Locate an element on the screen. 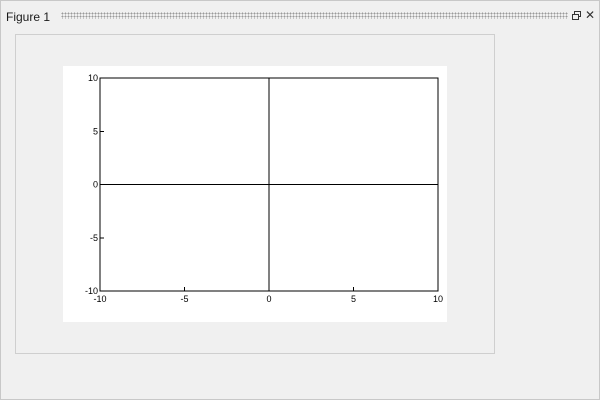 The width and height of the screenshot is (600, 400). drag-grip is located at coordinates (314, 15).